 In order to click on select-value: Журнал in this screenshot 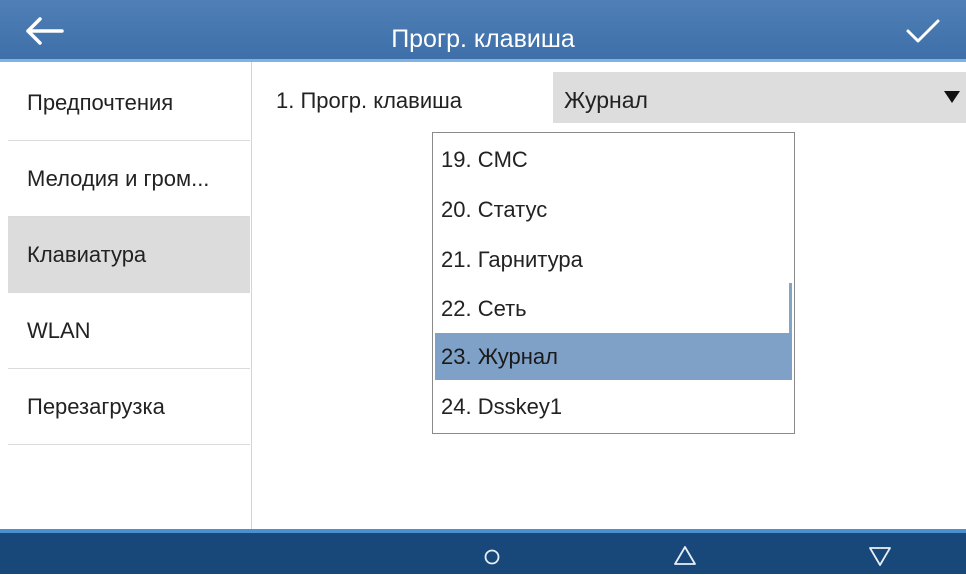, I will do `click(606, 100)`.